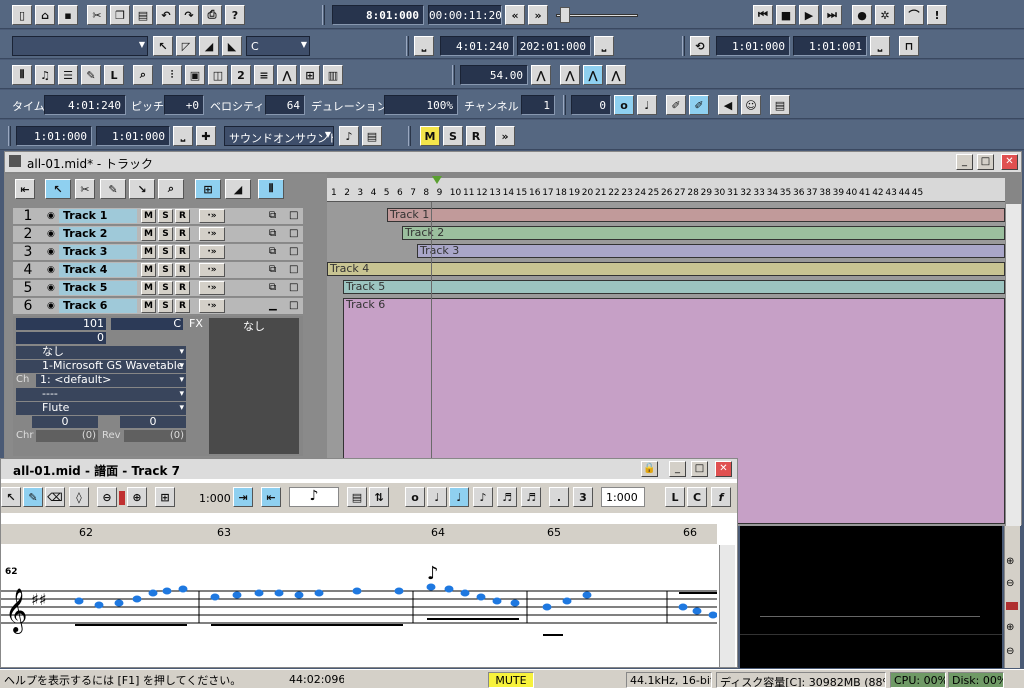 This screenshot has height=688, width=1024. What do you see at coordinates (751, 105) in the screenshot?
I see `smile-icon: ☺` at bounding box center [751, 105].